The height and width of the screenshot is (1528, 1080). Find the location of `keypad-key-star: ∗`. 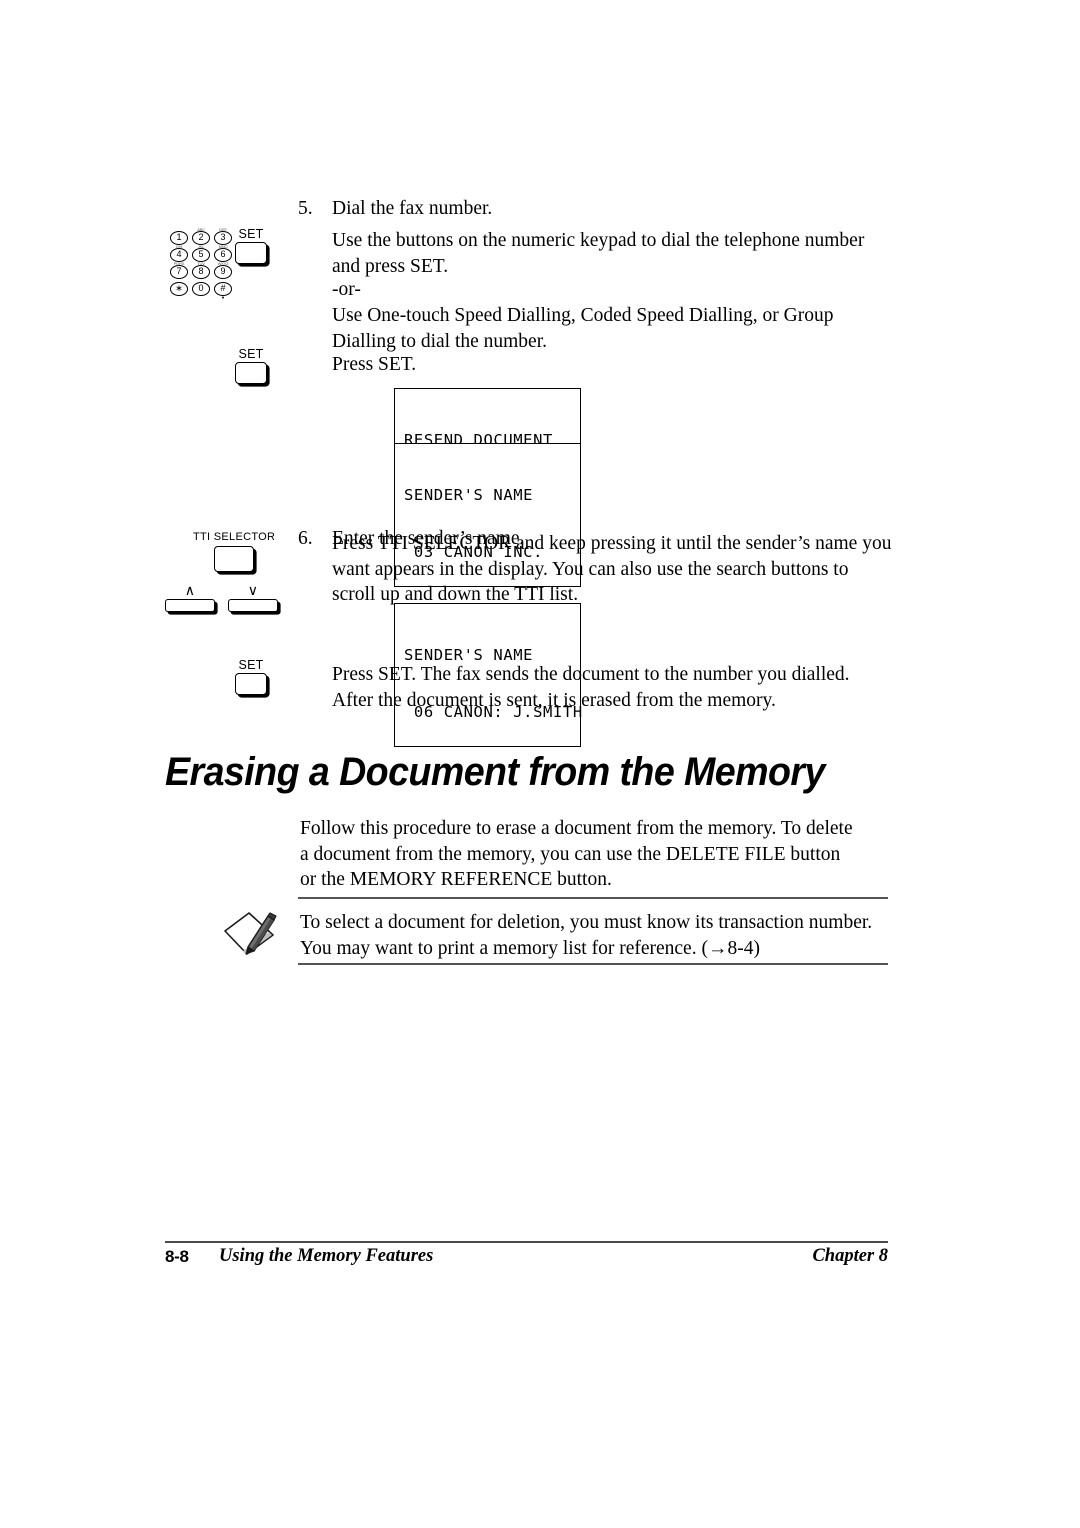

keypad-key-star: ∗ is located at coordinates (179, 289).